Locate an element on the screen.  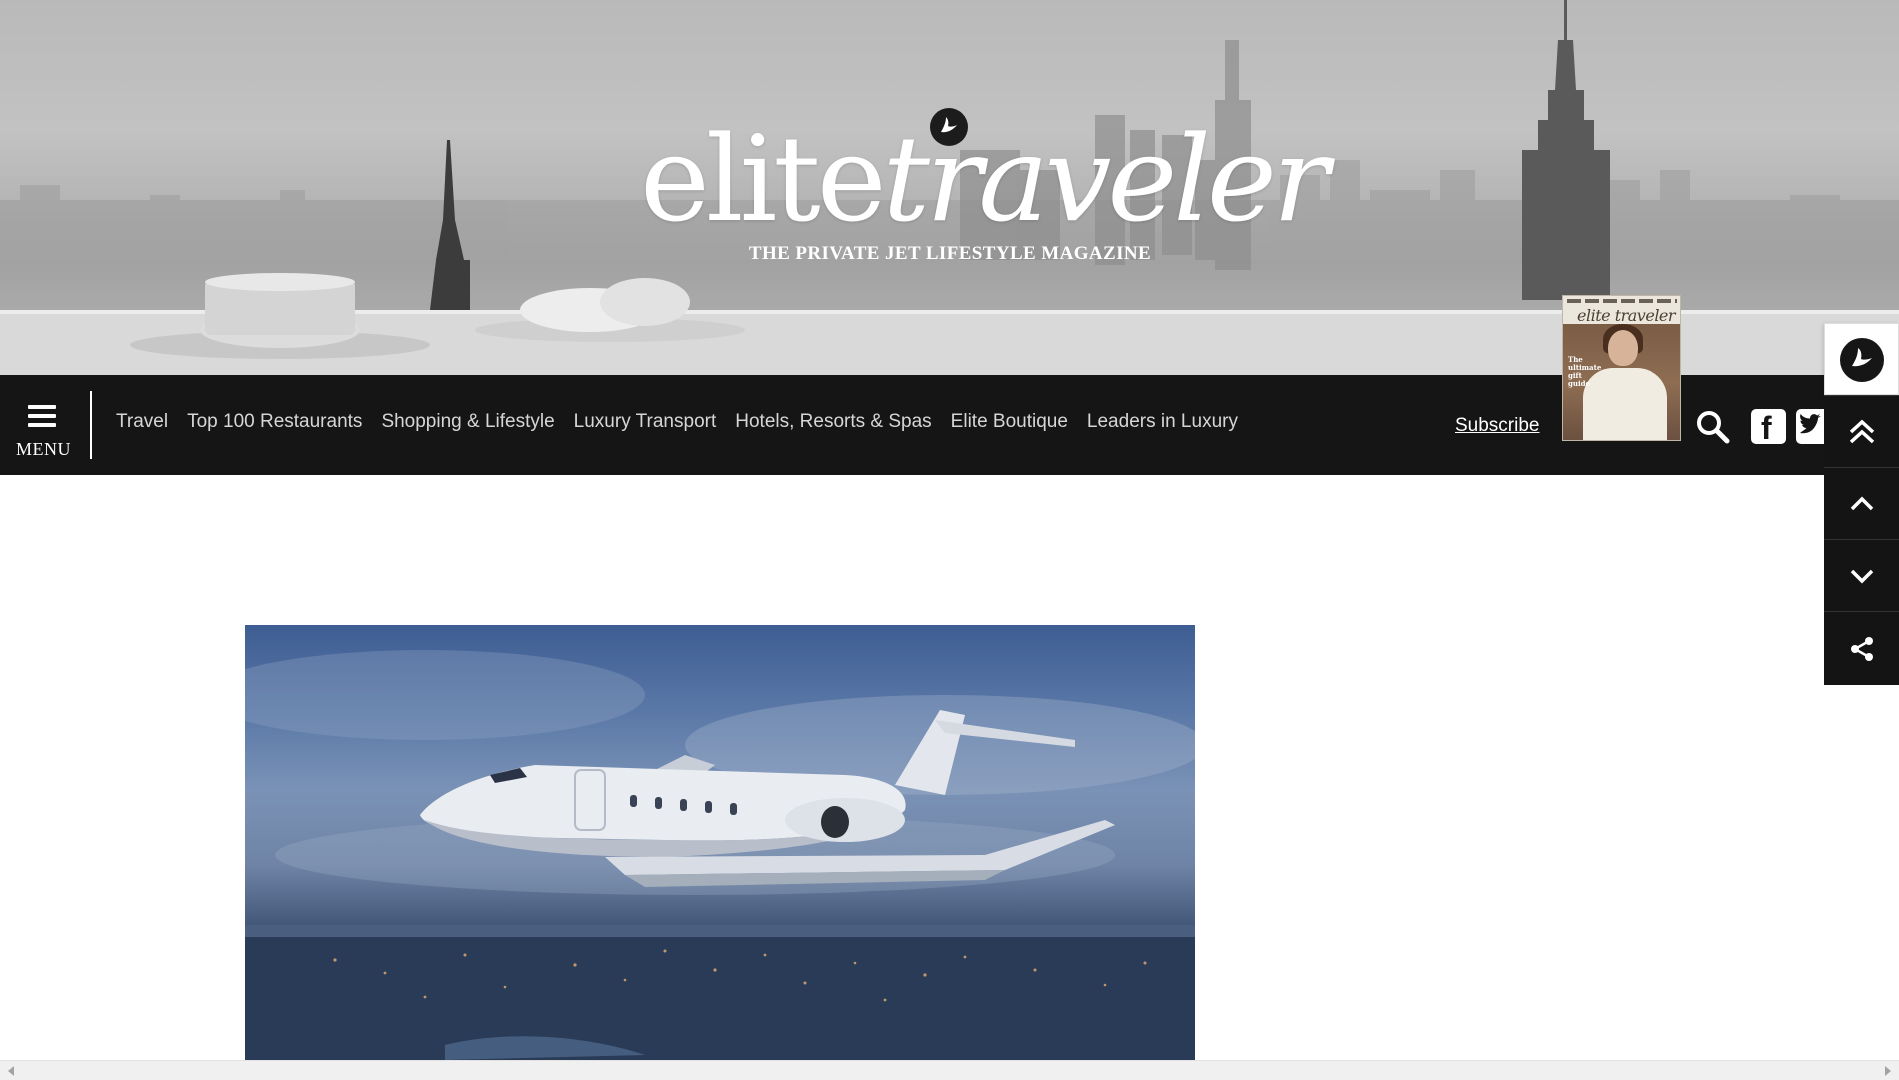
logo-word-elite: elite is located at coordinates (763, 179).